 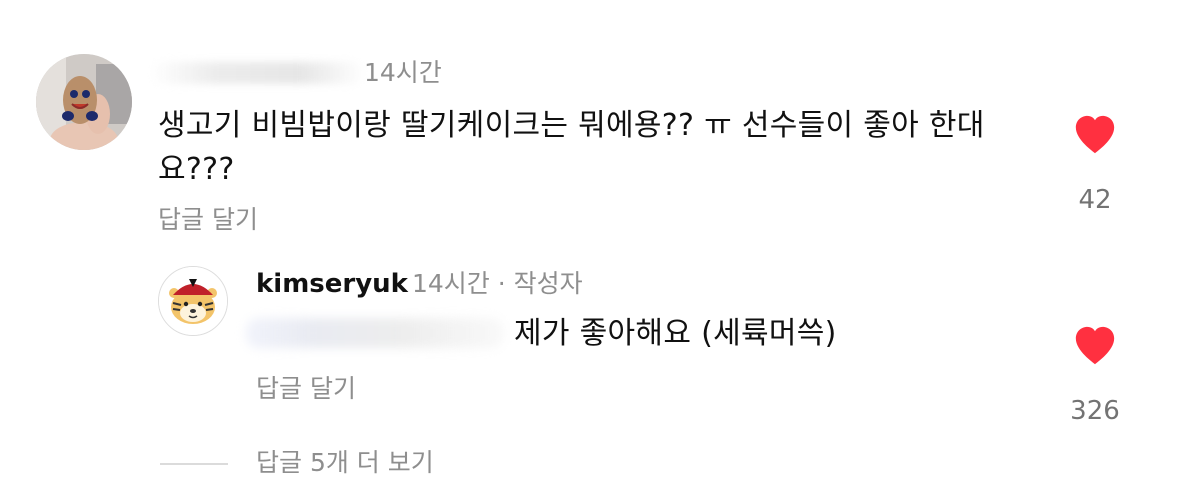 I want to click on comment-text: 생고기 비빔밥이랑 딸기케이크는 뭐에용?? ㅠ 선수들이 좋아 한대요???, so click(x=571, y=147).